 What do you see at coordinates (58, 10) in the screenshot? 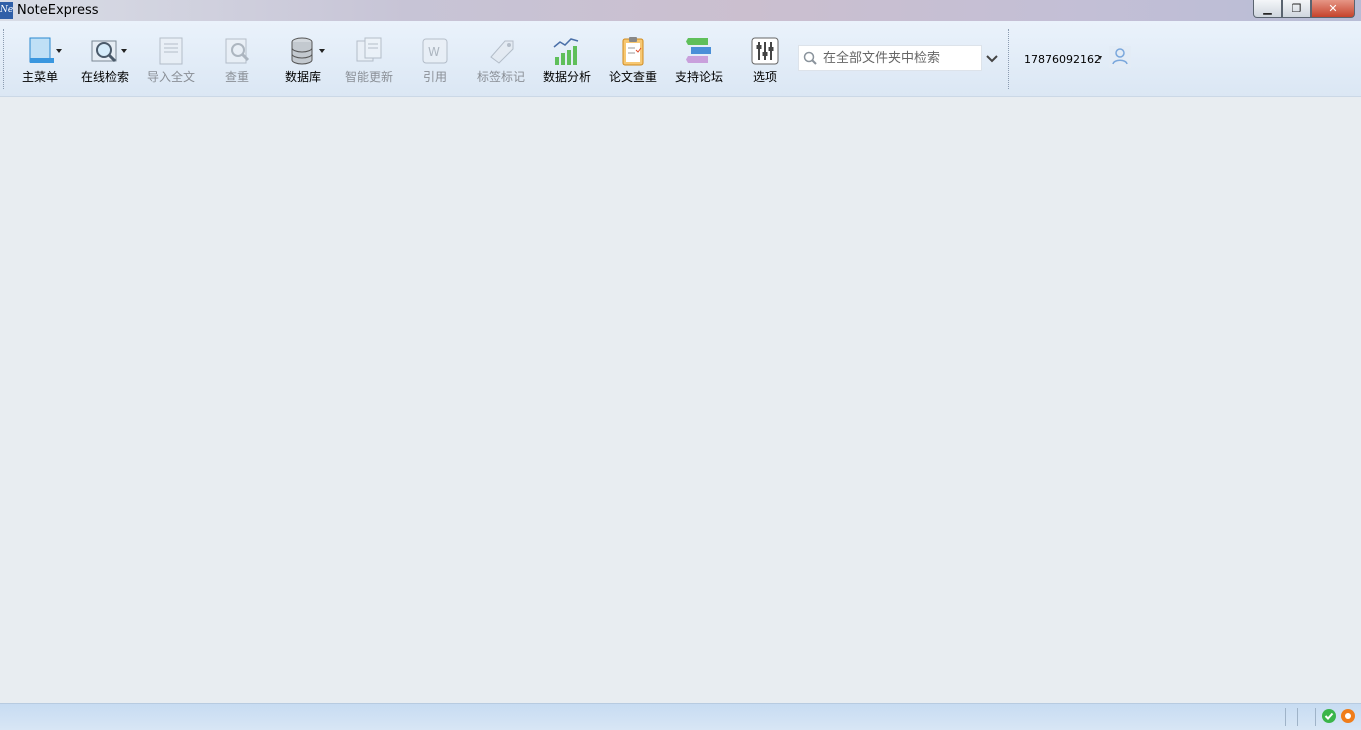
I see `window-title: NoteExpress` at bounding box center [58, 10].